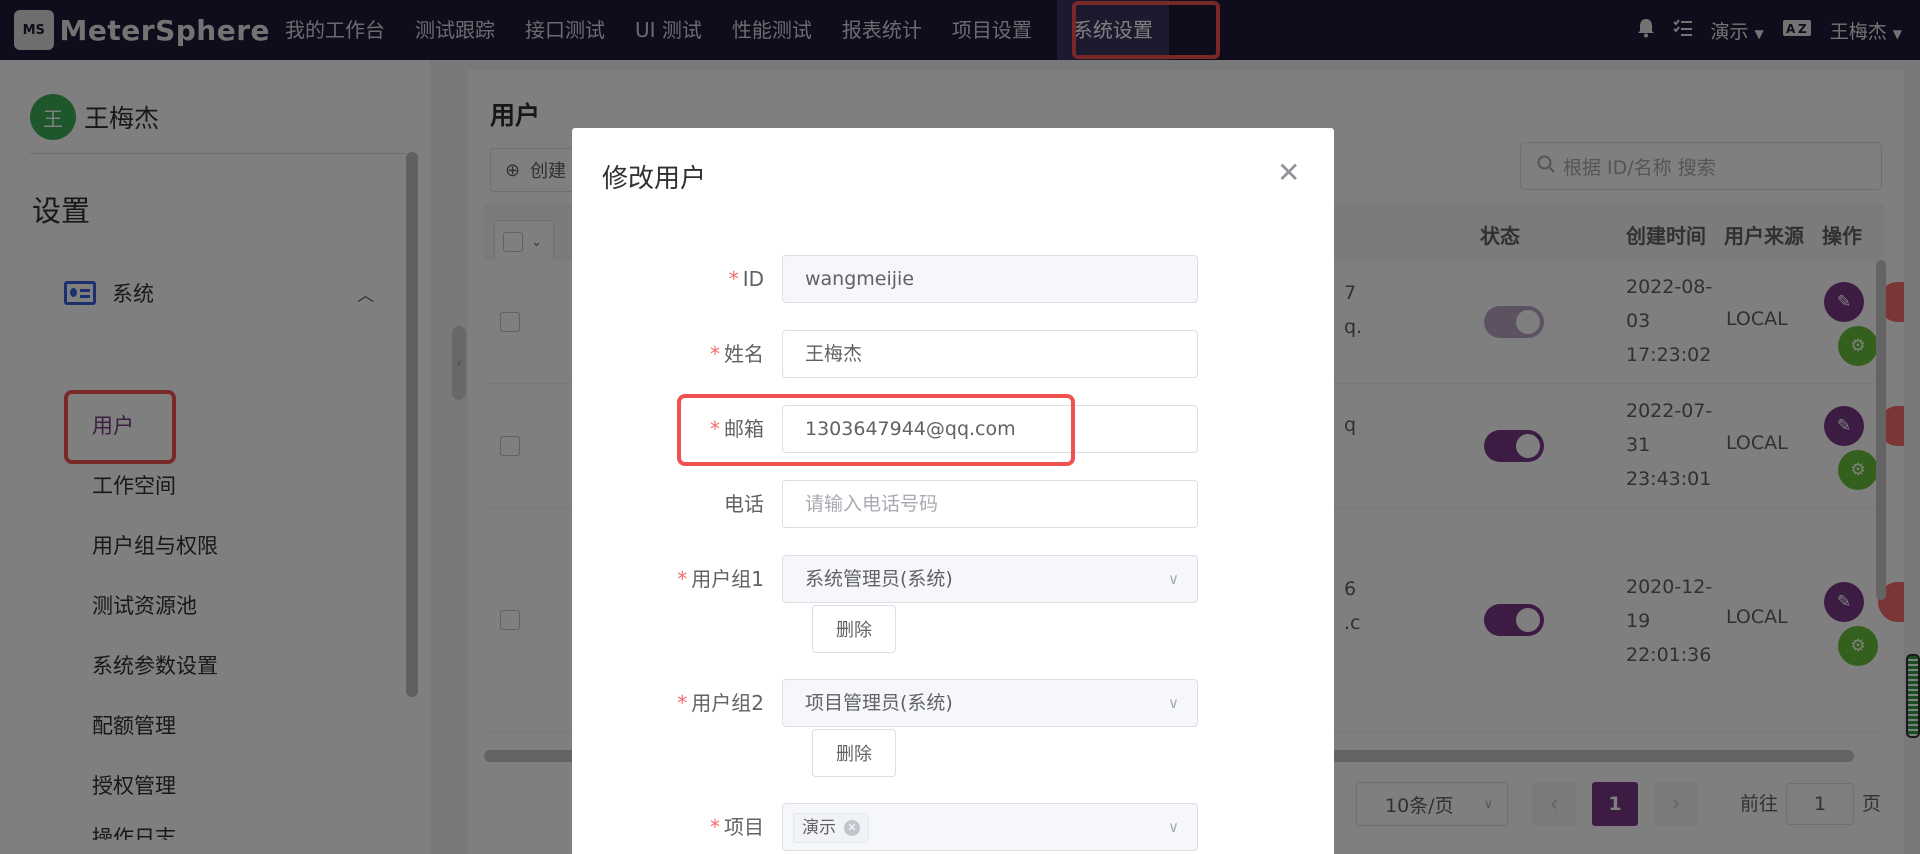  I want to click on dialog-title: 修改用户, so click(654, 179).